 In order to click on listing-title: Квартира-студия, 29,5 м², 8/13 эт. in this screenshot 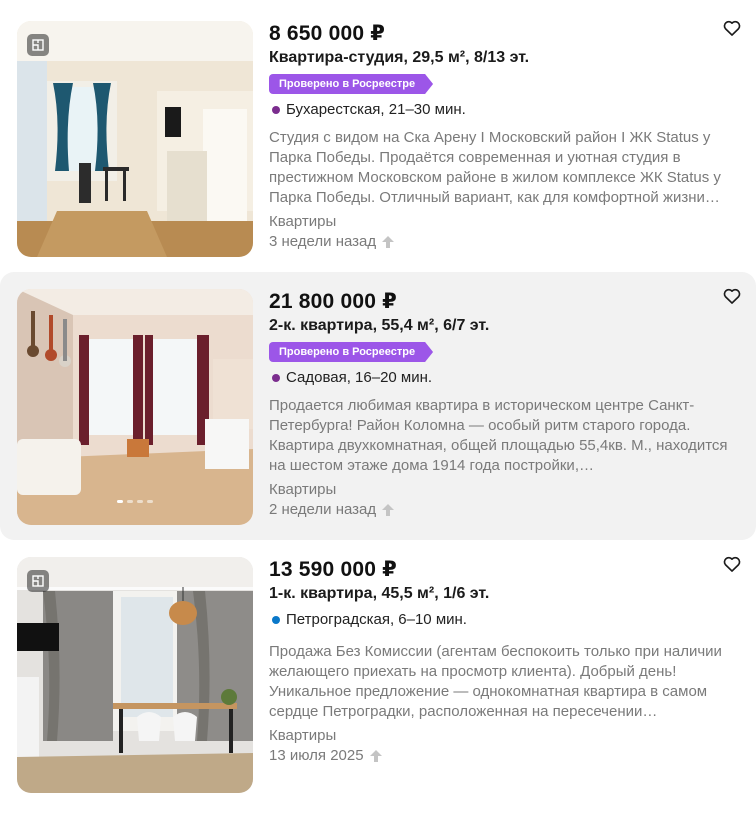, I will do `click(503, 58)`.